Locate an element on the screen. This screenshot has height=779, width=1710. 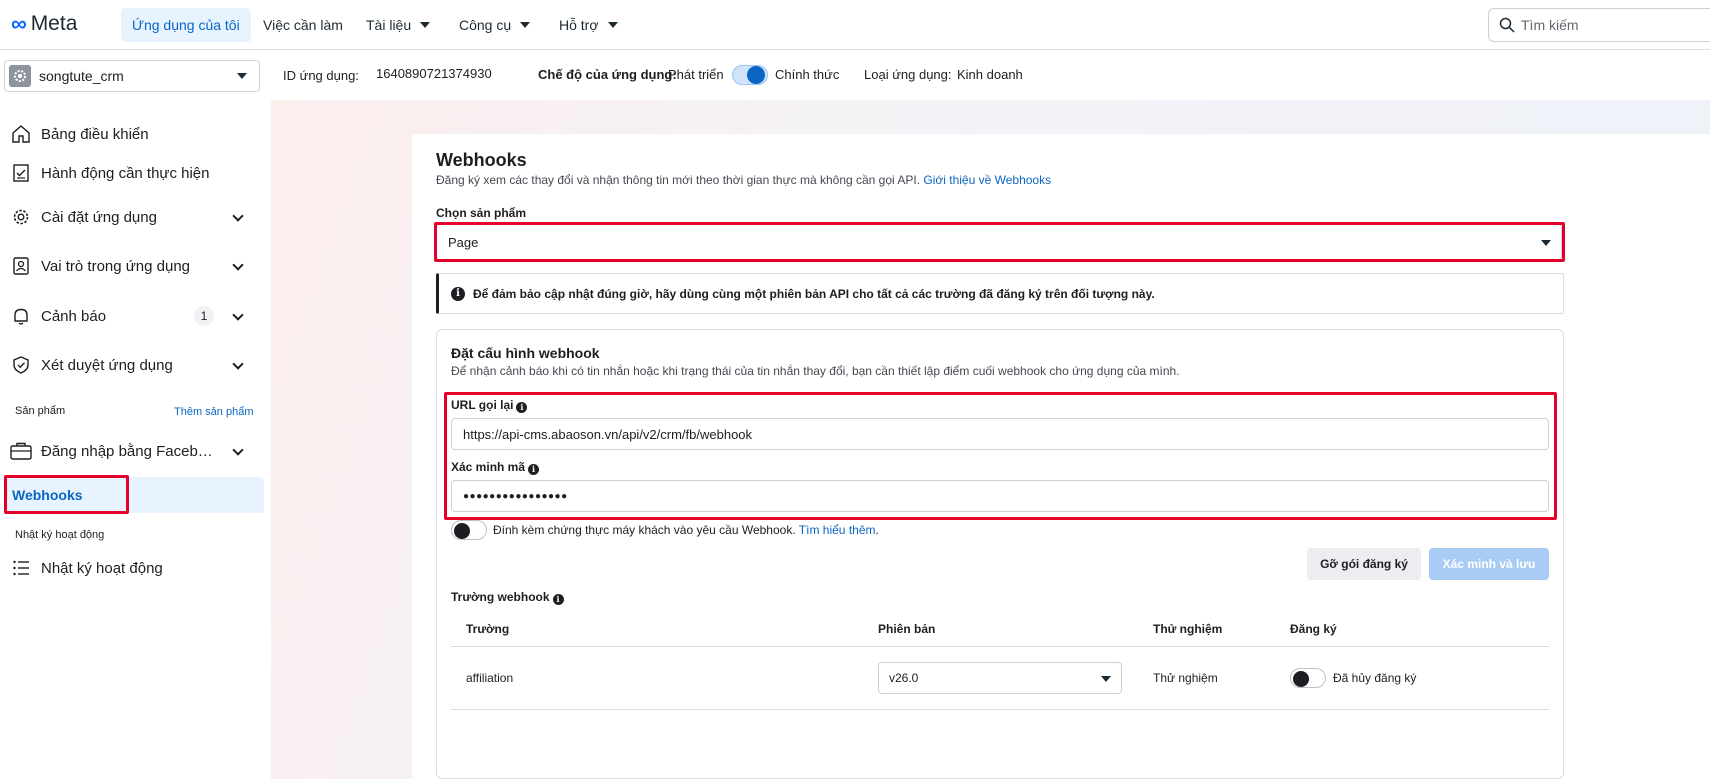
sidebar-item-app-settings: Cài đặt ứng dụng is located at coordinates (137, 217).